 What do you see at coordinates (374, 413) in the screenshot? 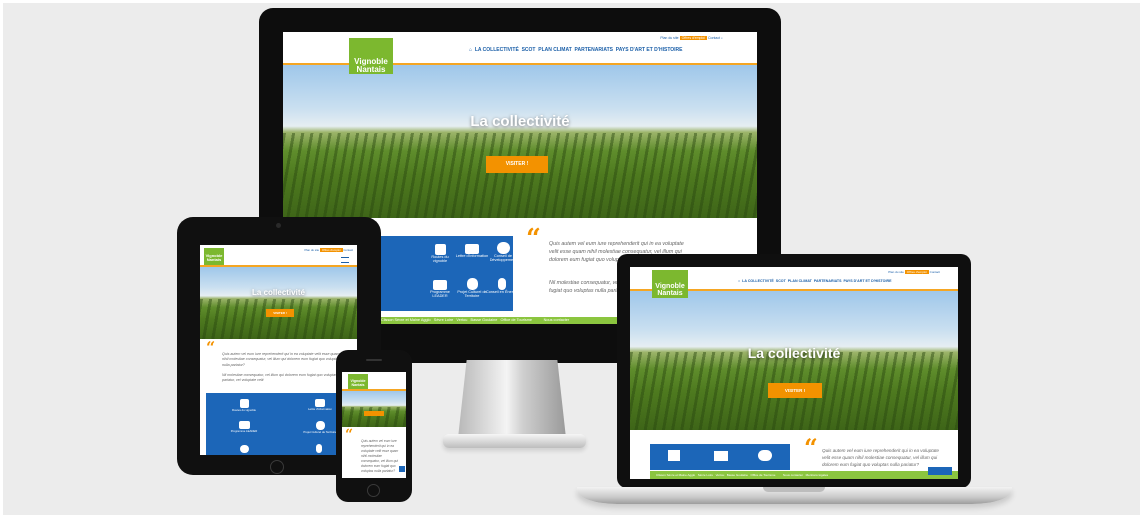
I see `hero-visit-button` at bounding box center [374, 413].